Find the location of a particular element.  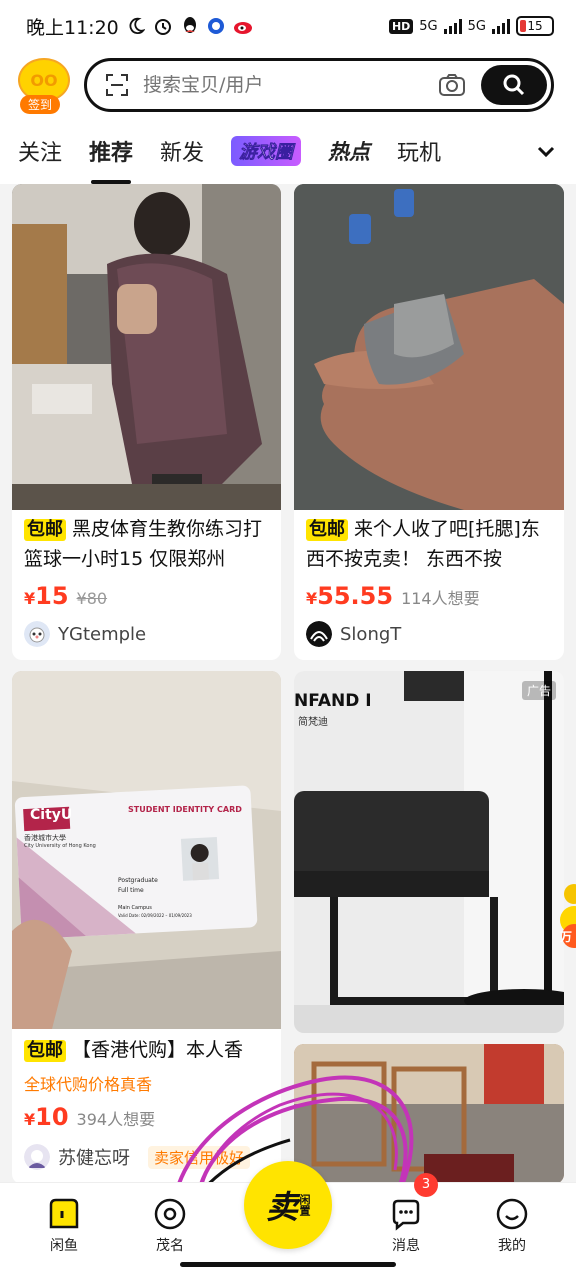

network-1: 5G is located at coordinates (428, 26).